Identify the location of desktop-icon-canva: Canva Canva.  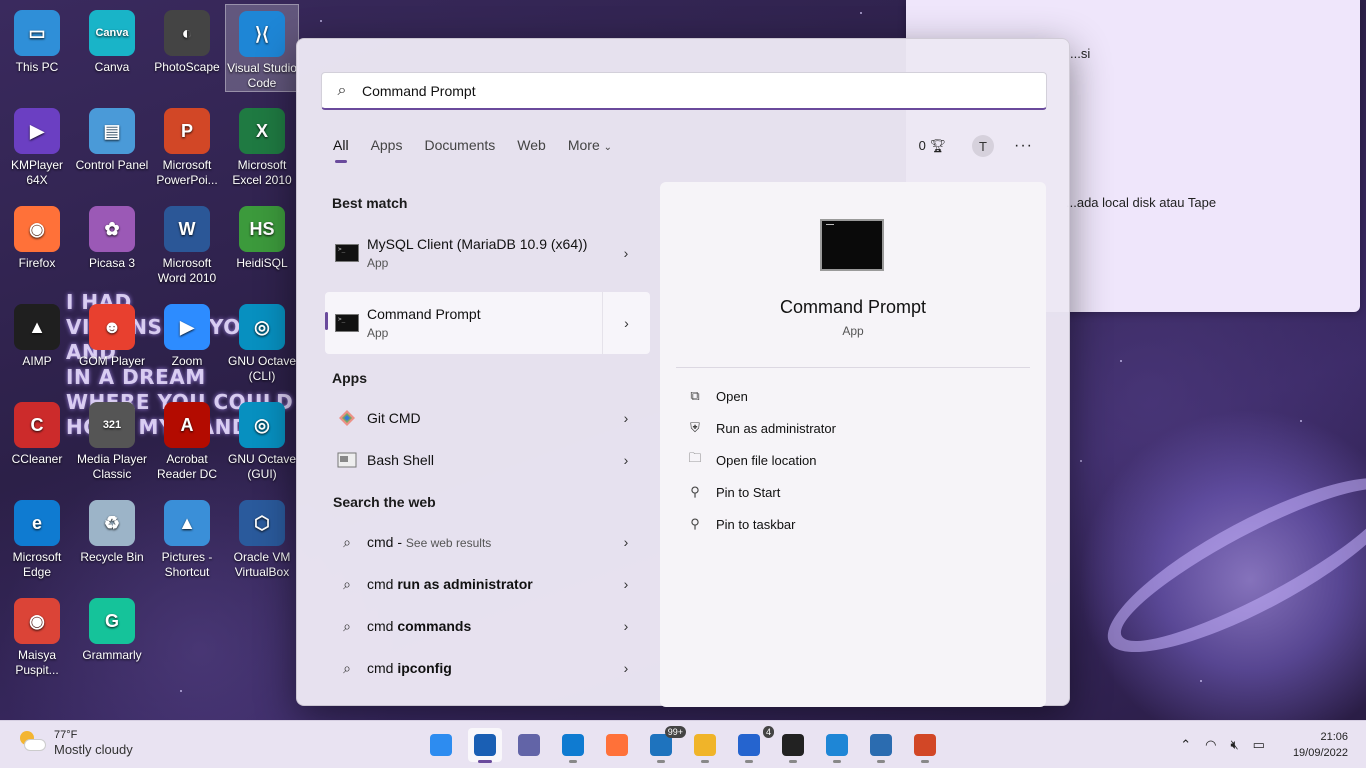
(112, 39).